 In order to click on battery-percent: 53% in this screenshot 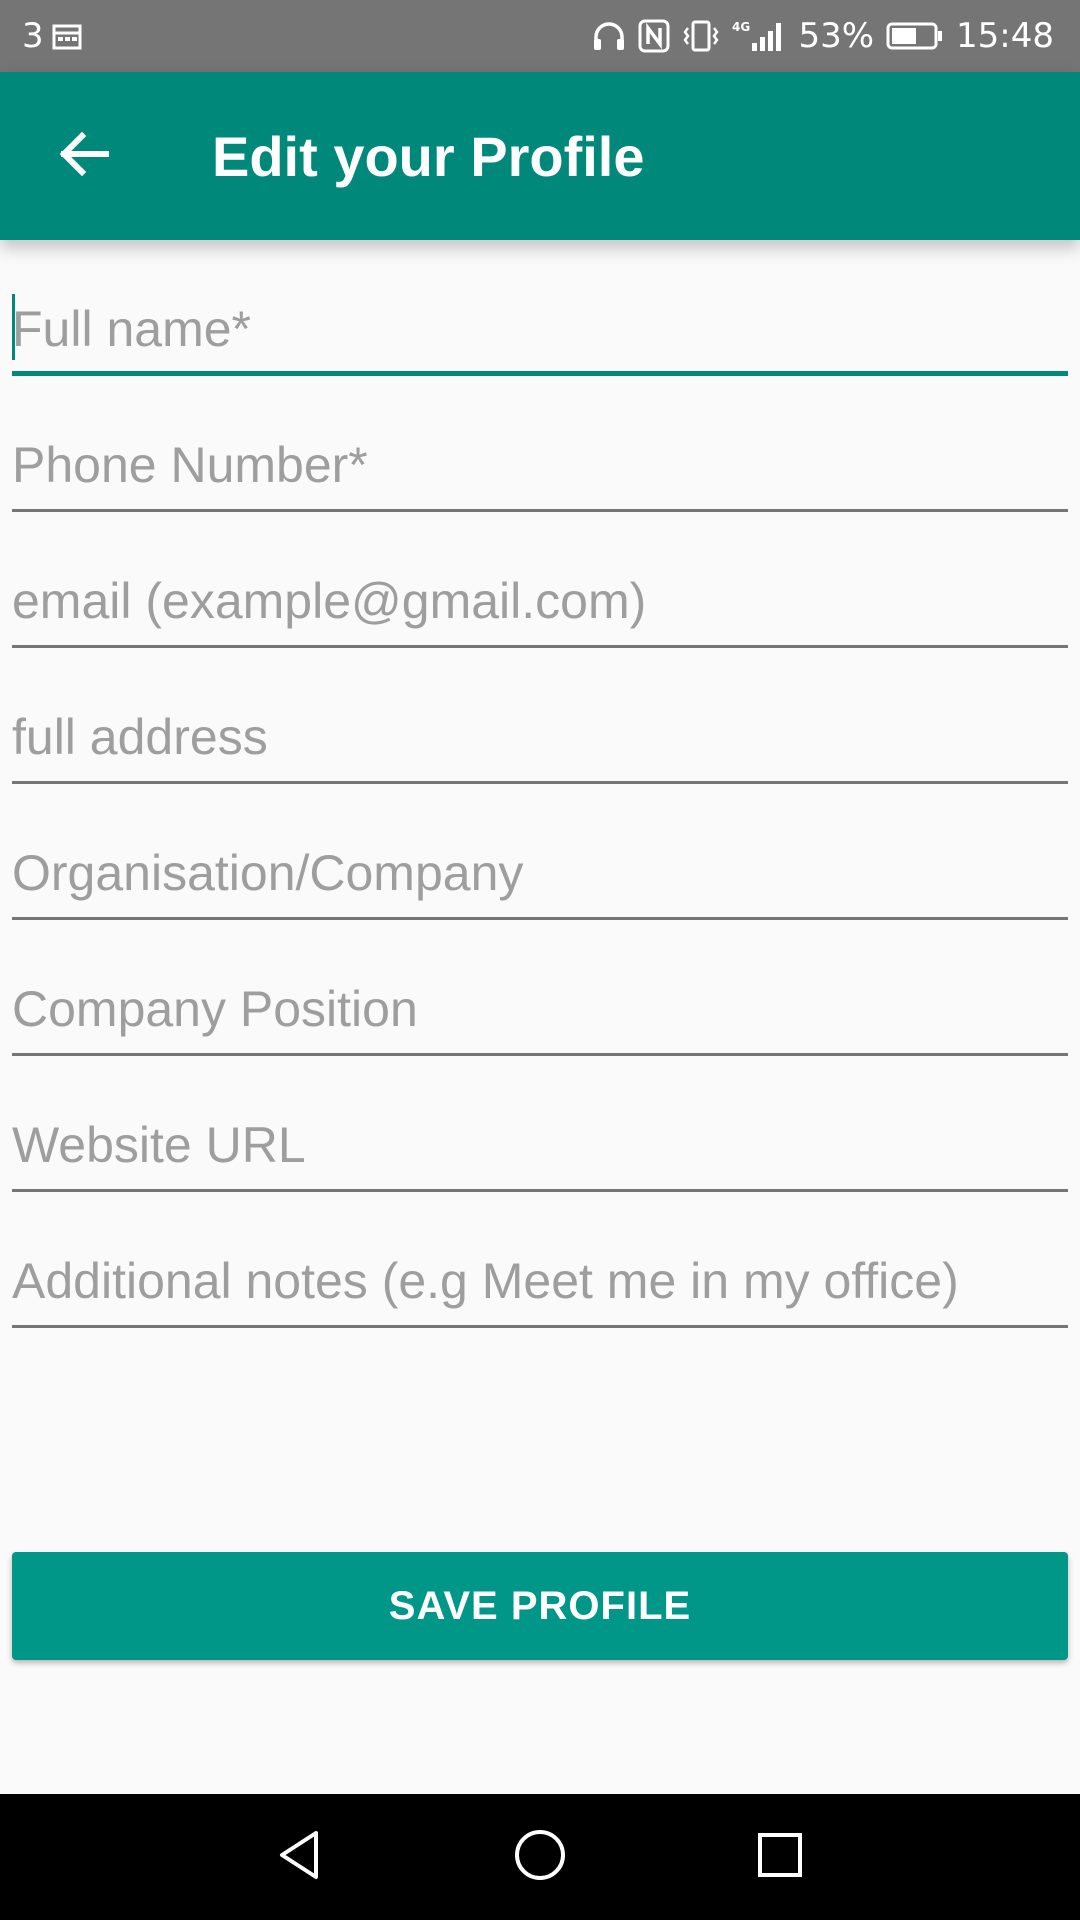, I will do `click(836, 36)`.